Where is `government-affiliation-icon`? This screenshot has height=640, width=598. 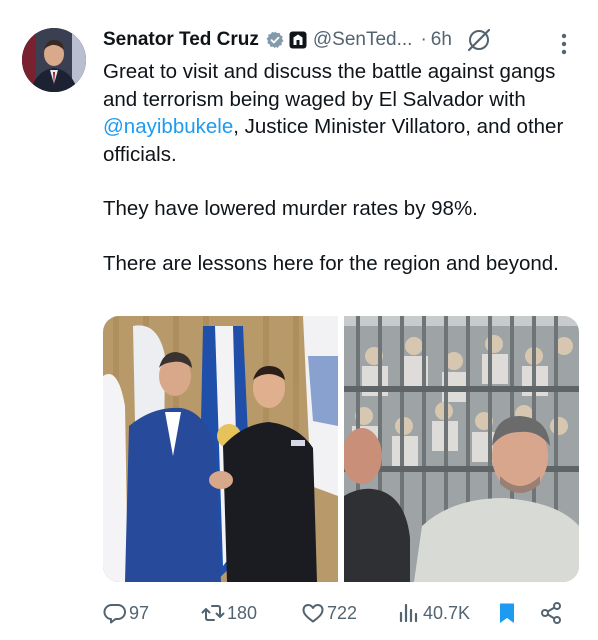
government-affiliation-icon is located at coordinates (298, 40).